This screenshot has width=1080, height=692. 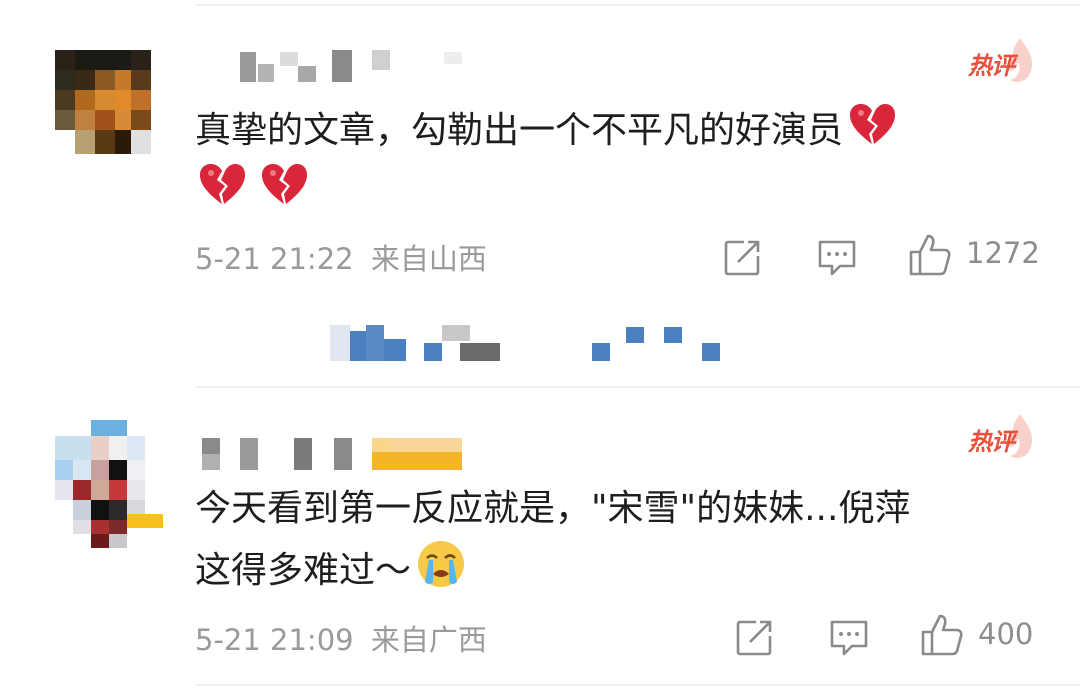 I want to click on like-count: 400, so click(x=1006, y=634).